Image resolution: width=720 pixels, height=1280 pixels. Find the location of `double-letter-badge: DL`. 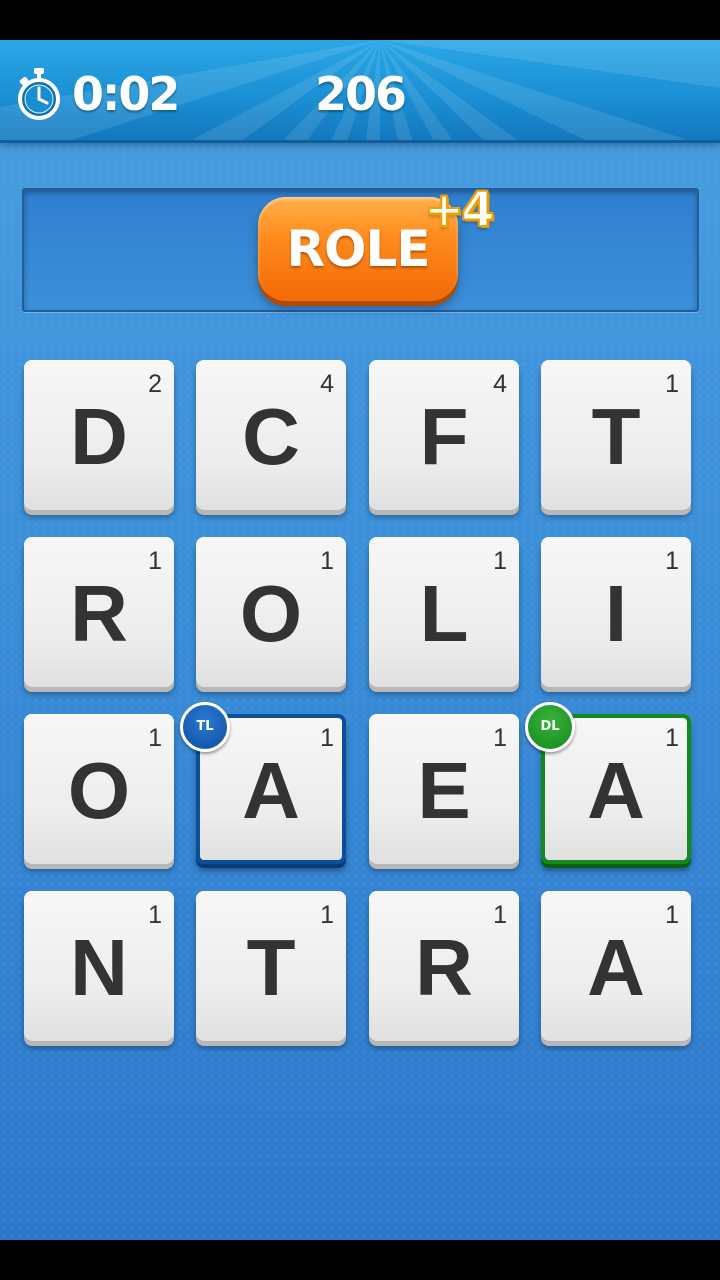

double-letter-badge: DL is located at coordinates (550, 727).